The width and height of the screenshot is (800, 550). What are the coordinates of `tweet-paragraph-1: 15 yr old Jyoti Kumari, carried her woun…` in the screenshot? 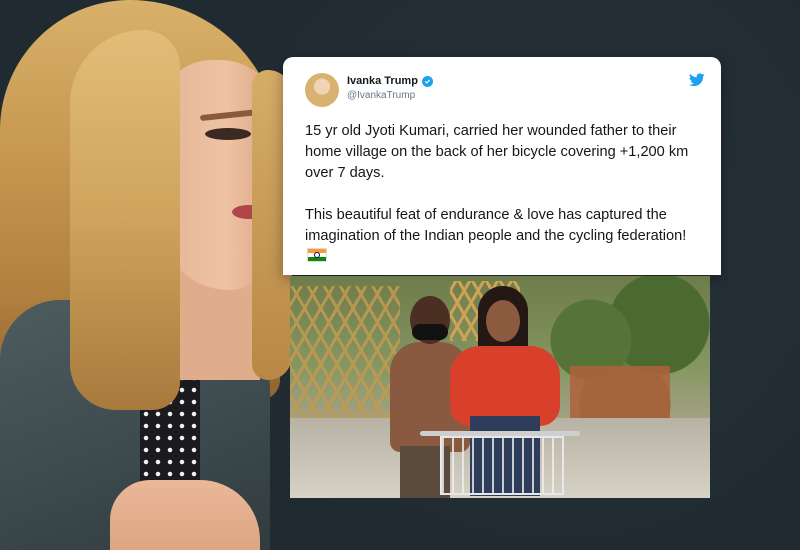 It's located at (497, 152).